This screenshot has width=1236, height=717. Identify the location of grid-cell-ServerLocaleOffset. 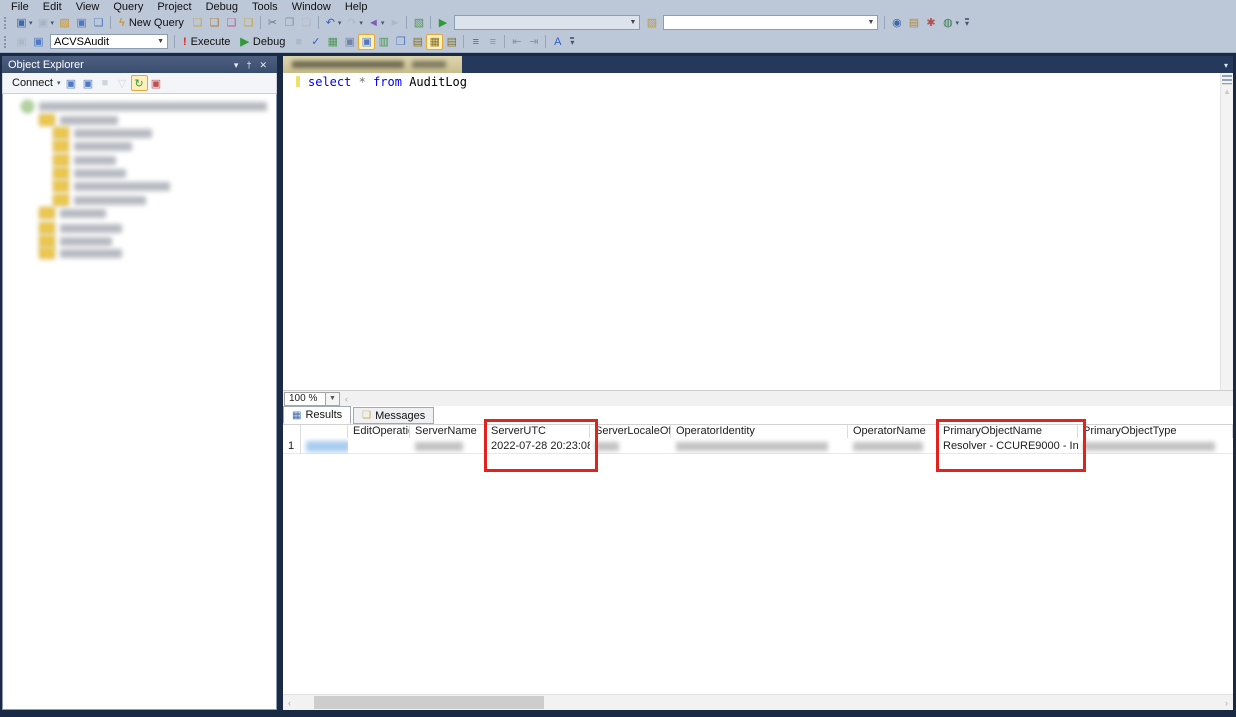
(630, 446).